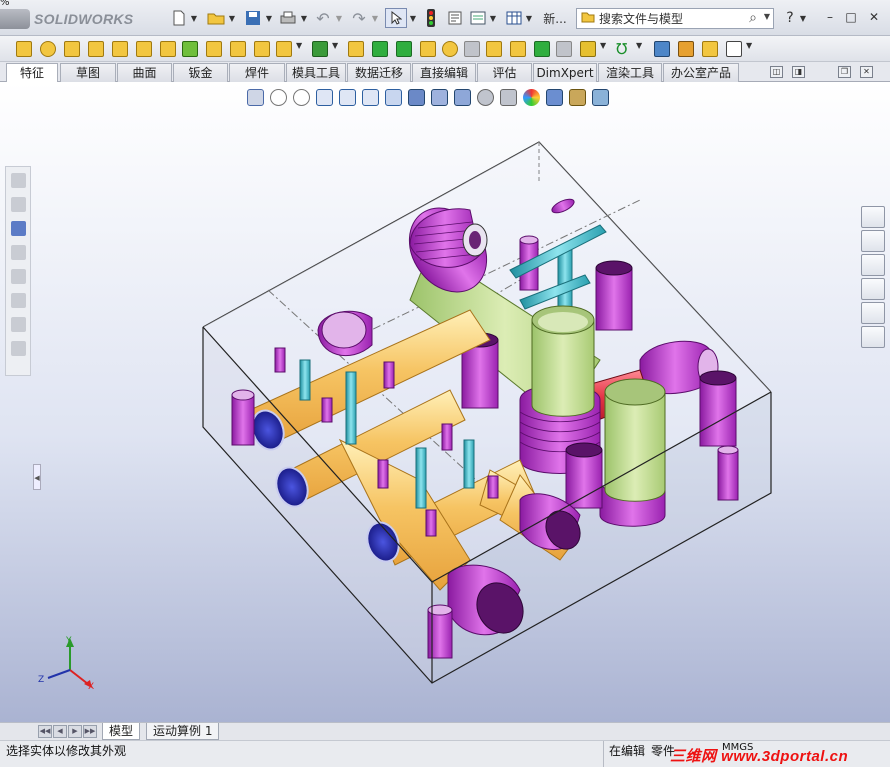  Describe the element at coordinates (375, 18) in the screenshot. I see `redo-dropdown-icon: ▼` at that location.